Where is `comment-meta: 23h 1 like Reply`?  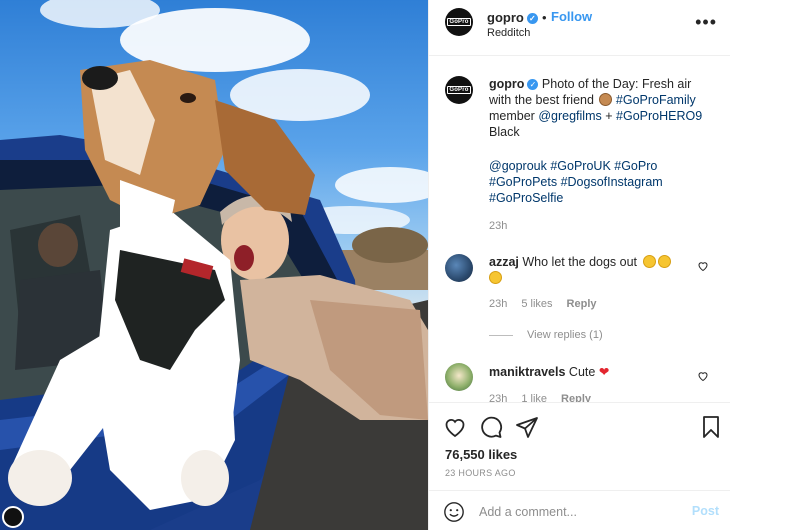 comment-meta: 23h 1 like Reply is located at coordinates (547, 397).